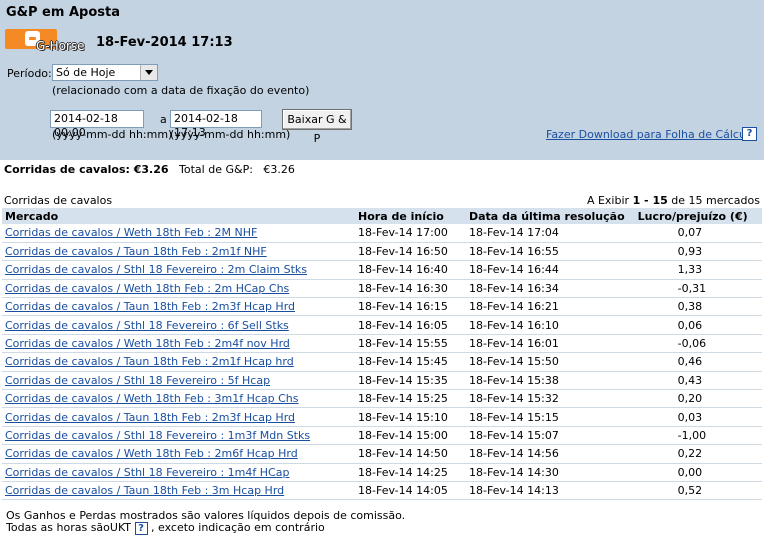 This screenshot has height=535, width=764. I want to click on period-label: Período:, so click(29, 73).